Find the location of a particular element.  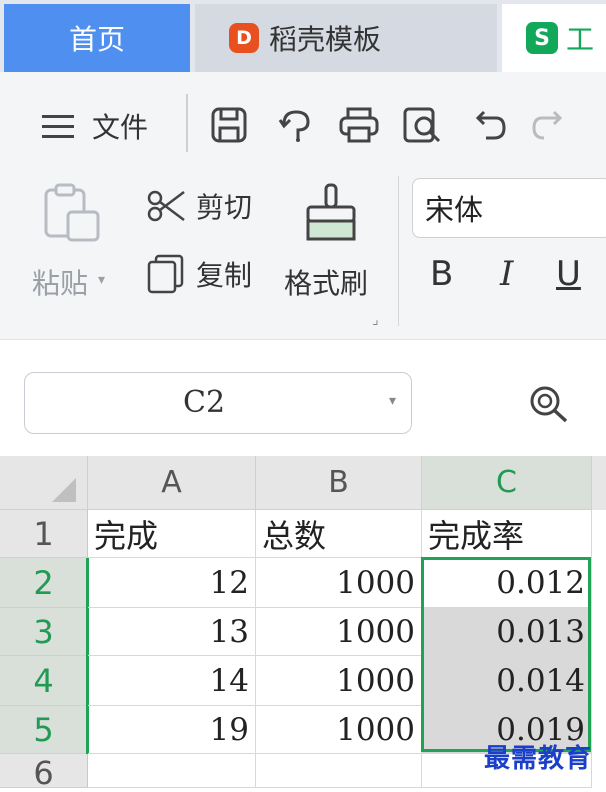

select-all-corner is located at coordinates (44, 483).